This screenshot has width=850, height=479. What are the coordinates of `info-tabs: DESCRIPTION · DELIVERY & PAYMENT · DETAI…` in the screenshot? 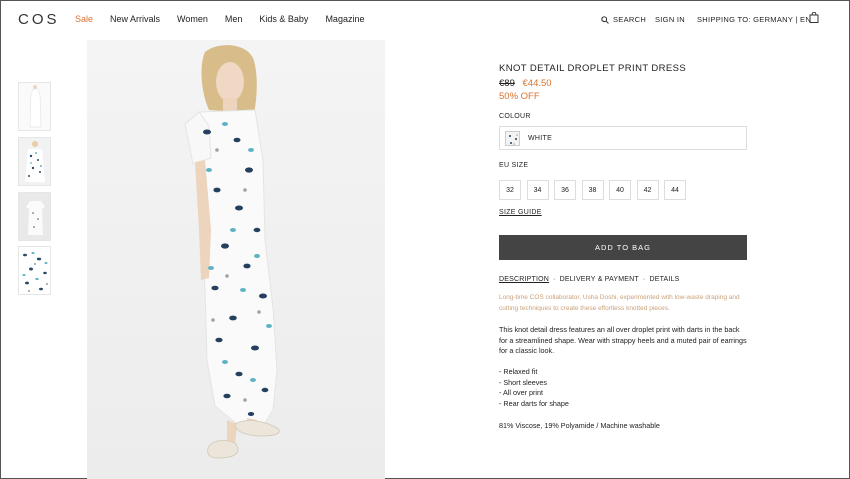 It's located at (589, 279).